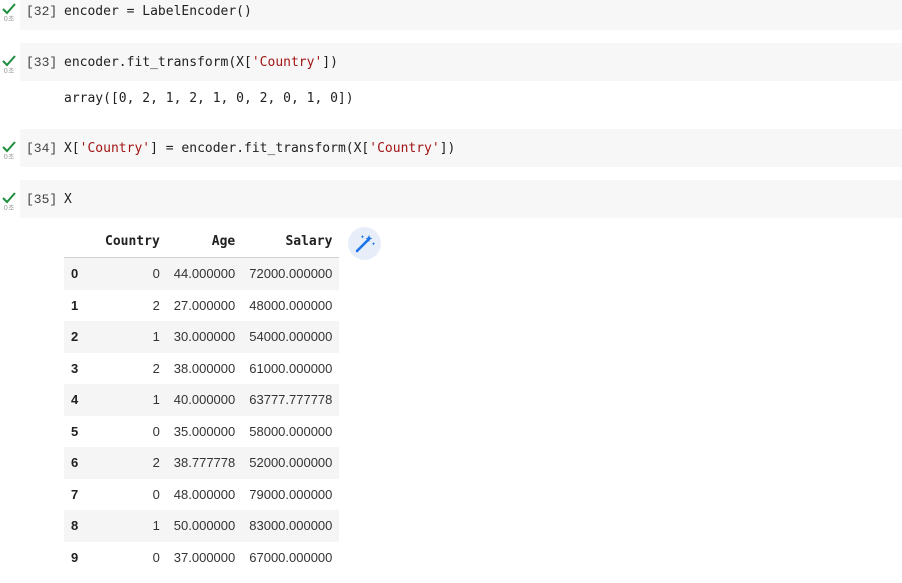 The height and width of the screenshot is (583, 902). I want to click on cell-salary: 79000.000000, so click(291, 494).